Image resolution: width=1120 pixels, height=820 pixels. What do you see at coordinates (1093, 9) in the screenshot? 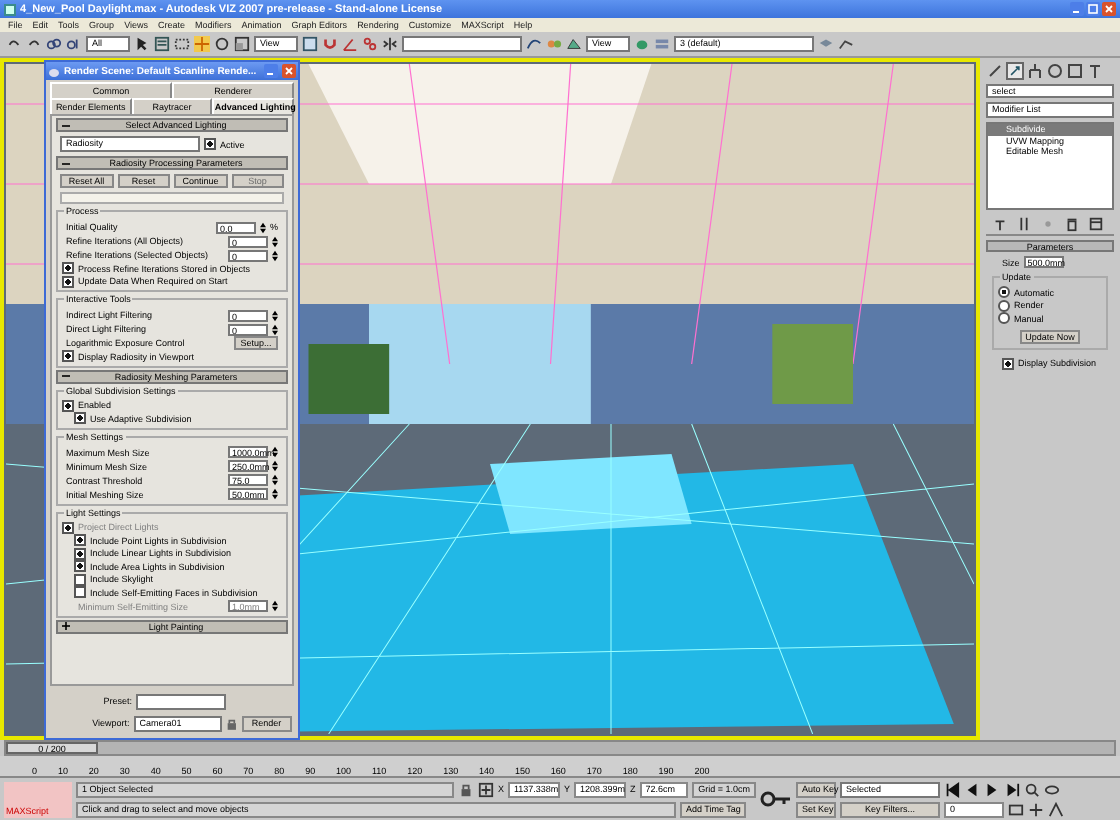
I see `maximize-icon` at bounding box center [1093, 9].